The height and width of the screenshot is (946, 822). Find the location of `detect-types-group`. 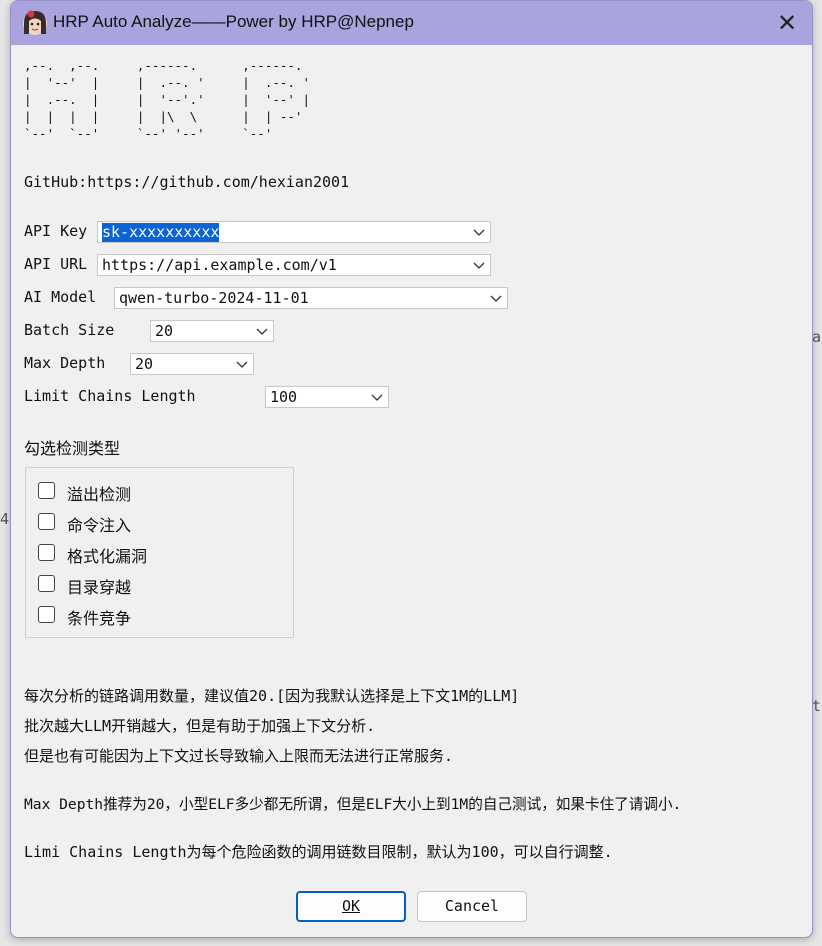

detect-types-group is located at coordinates (159, 552).